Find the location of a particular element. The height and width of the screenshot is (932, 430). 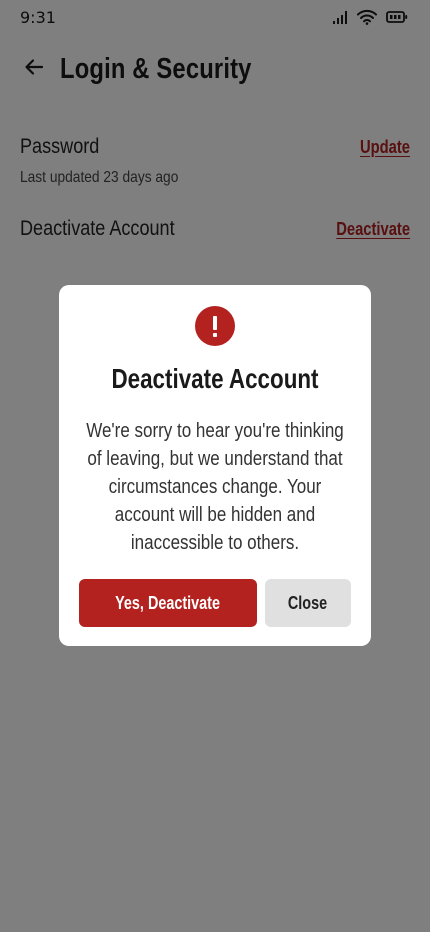

dialog-message-line: inaccessible to others. is located at coordinates (215, 543).